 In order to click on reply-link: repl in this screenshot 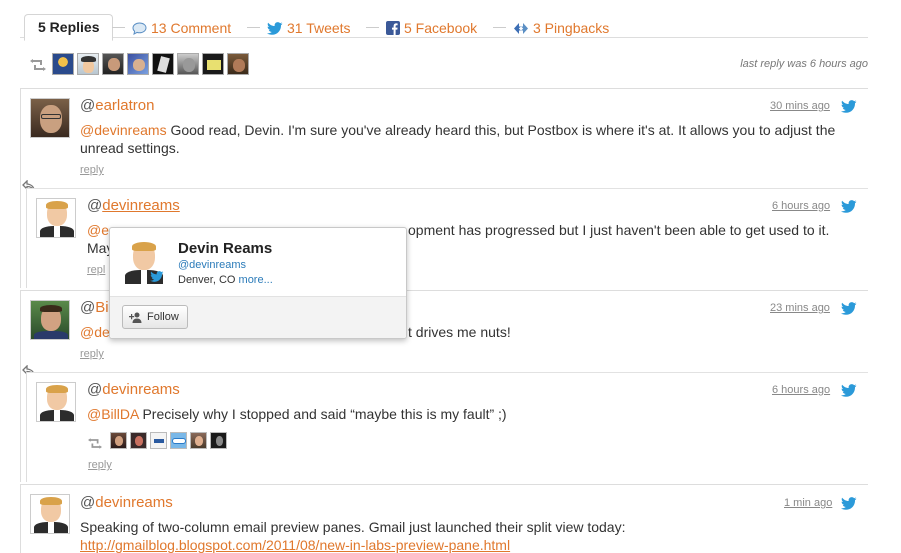, I will do `click(96, 270)`.